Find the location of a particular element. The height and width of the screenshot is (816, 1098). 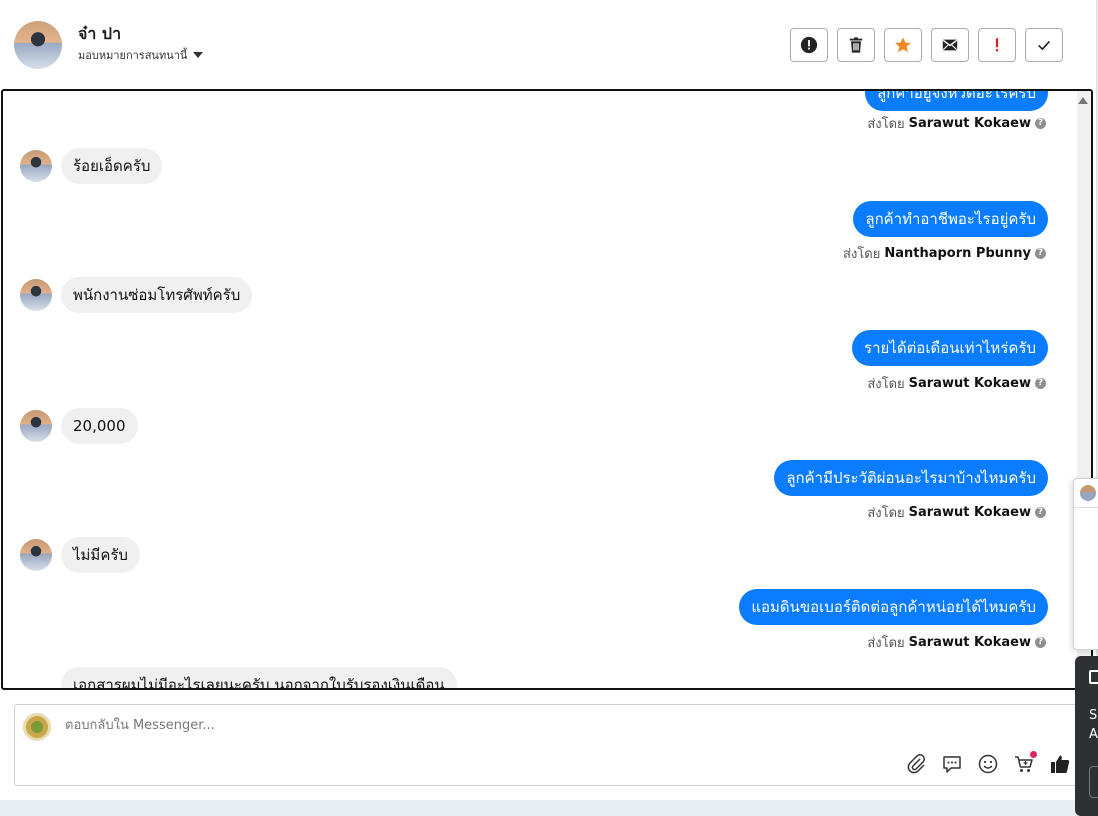

outgoing-message: ลูกค้าทำอาชีพอะไรอยู่ครับ is located at coordinates (950, 219).